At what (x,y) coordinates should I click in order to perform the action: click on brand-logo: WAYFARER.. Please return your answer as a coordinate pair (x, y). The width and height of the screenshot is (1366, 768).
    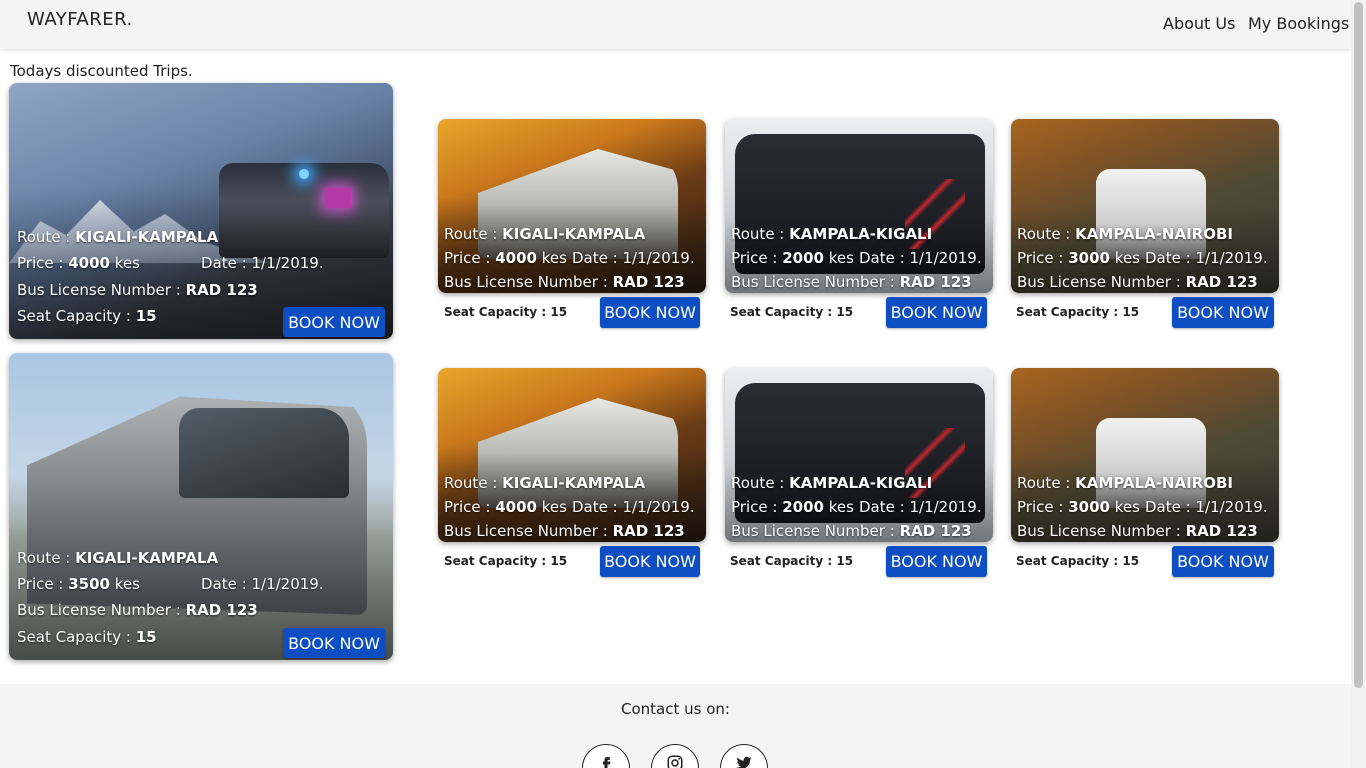
    Looking at the image, I should click on (80, 19).